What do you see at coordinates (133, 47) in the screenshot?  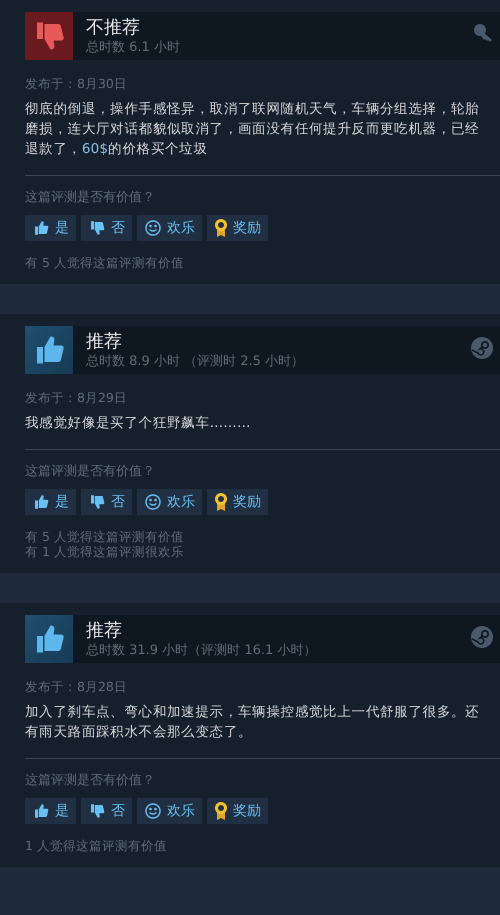 I see `playtime-text: 总时数 6.1 小时` at bounding box center [133, 47].